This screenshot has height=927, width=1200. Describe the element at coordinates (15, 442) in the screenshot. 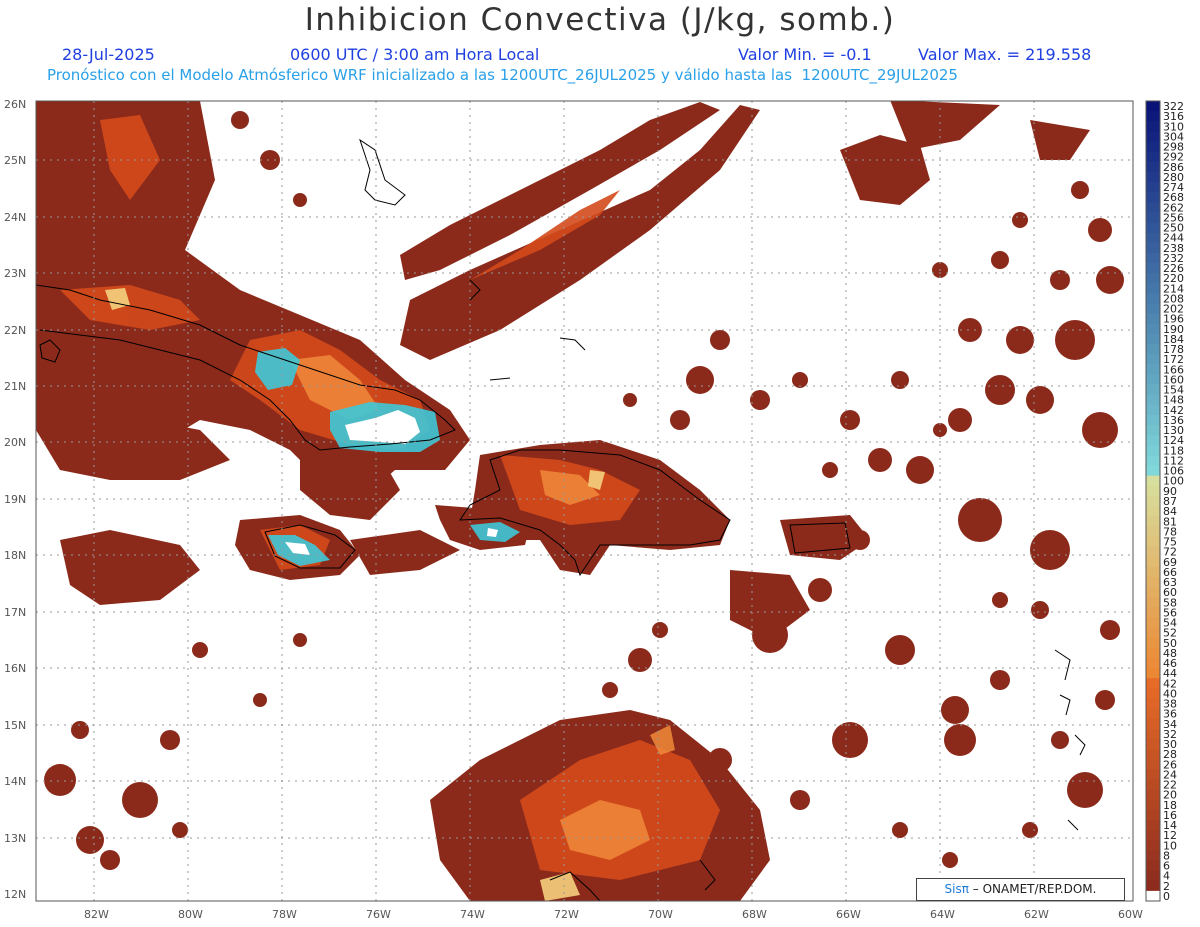

I see `lat-label: 20N` at that location.